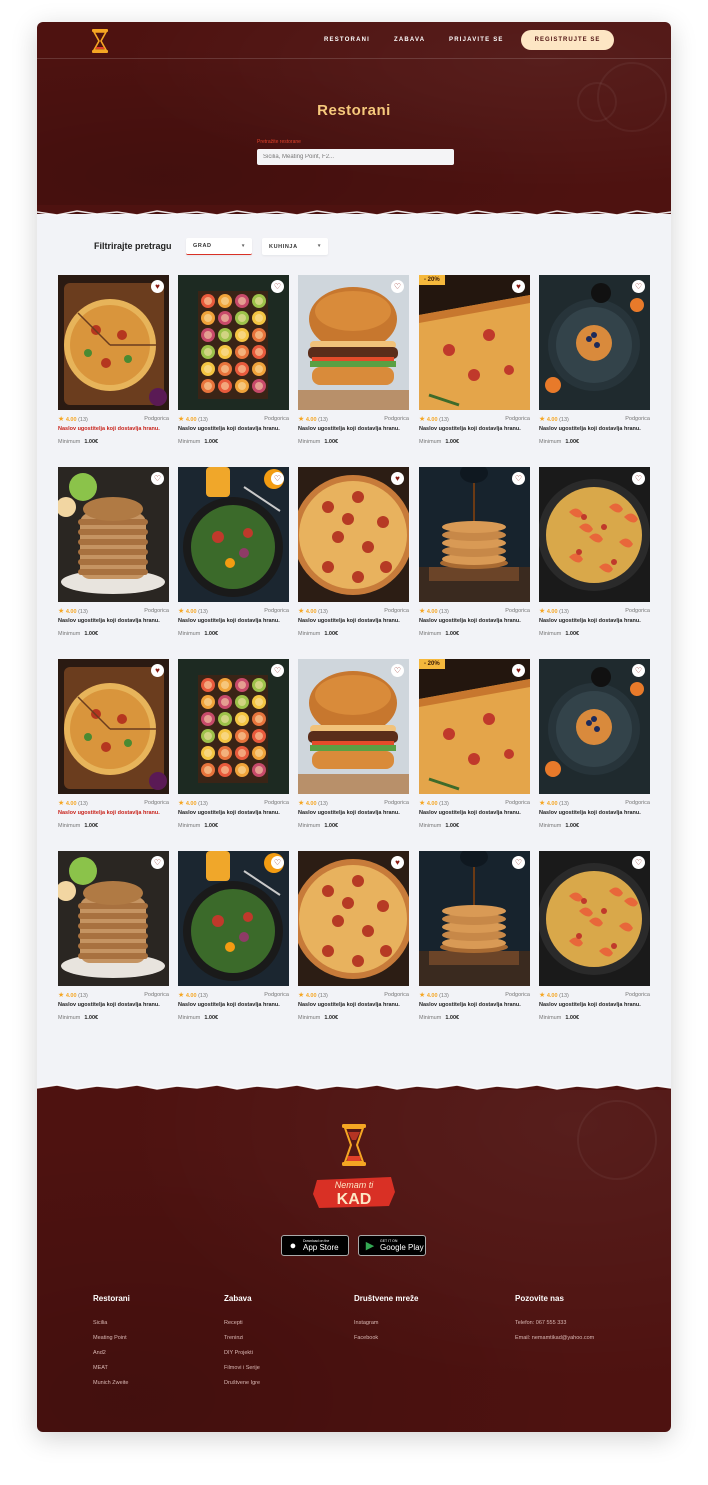 The height and width of the screenshot is (1485, 708). Describe the element at coordinates (354, 1172) in the screenshot. I see `nemam-ti-kad-logo: Nemam ti KAD` at that location.